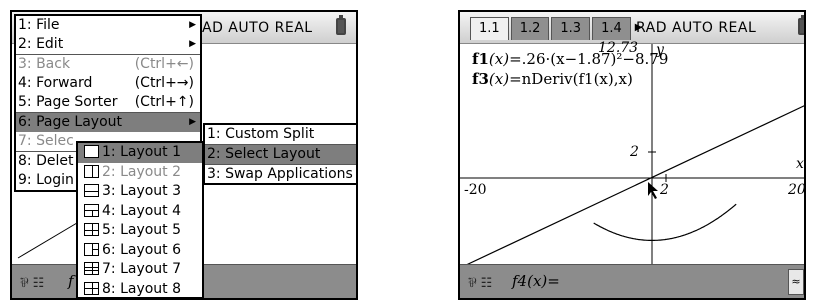 The width and height of the screenshot is (832, 300). What do you see at coordinates (264, 154) in the screenshot?
I see `menu-item-label: 2: Select Layout` at bounding box center [264, 154].